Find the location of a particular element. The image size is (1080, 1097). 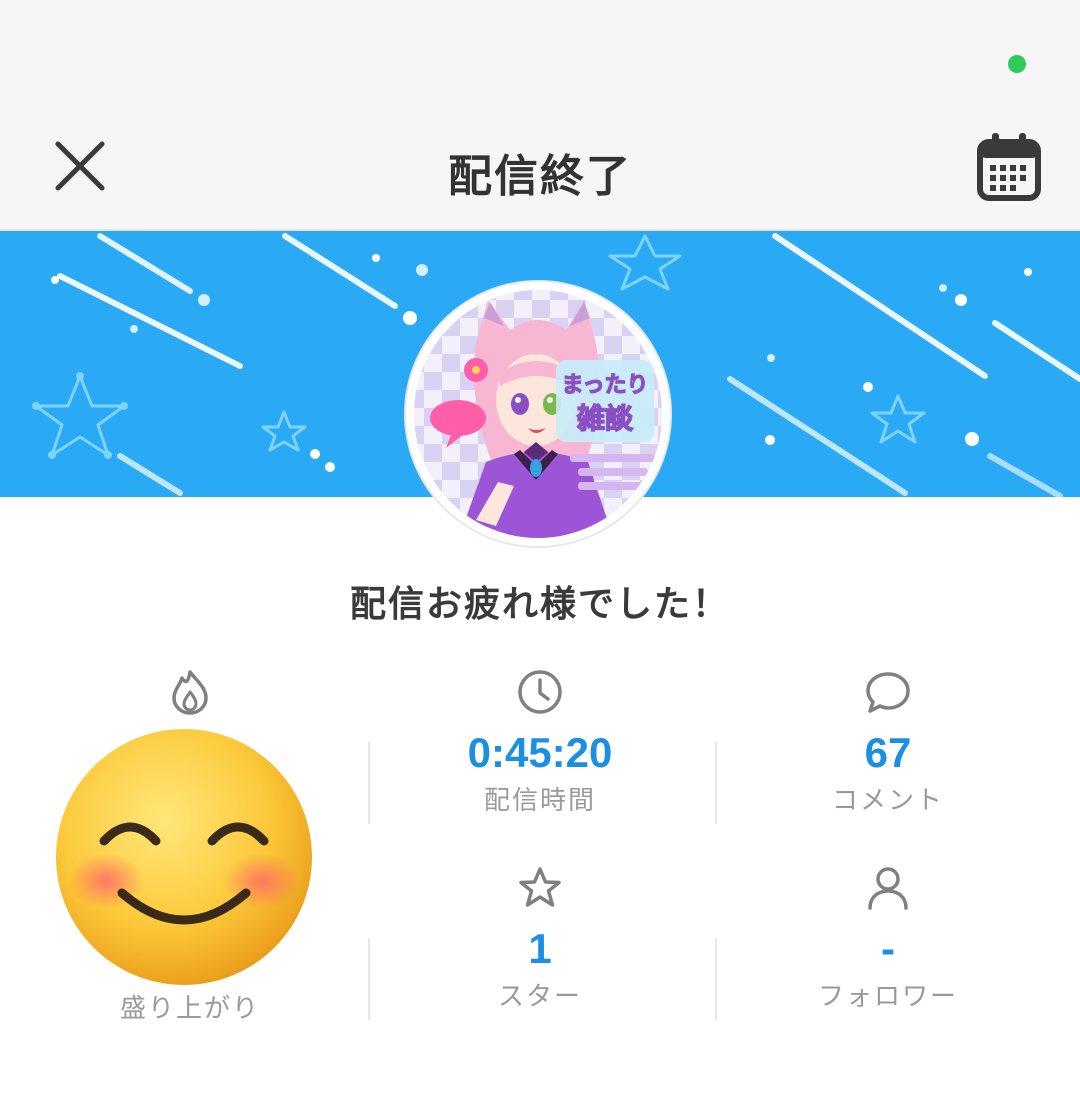

stat-stars-value: 1 is located at coordinates (540, 948).